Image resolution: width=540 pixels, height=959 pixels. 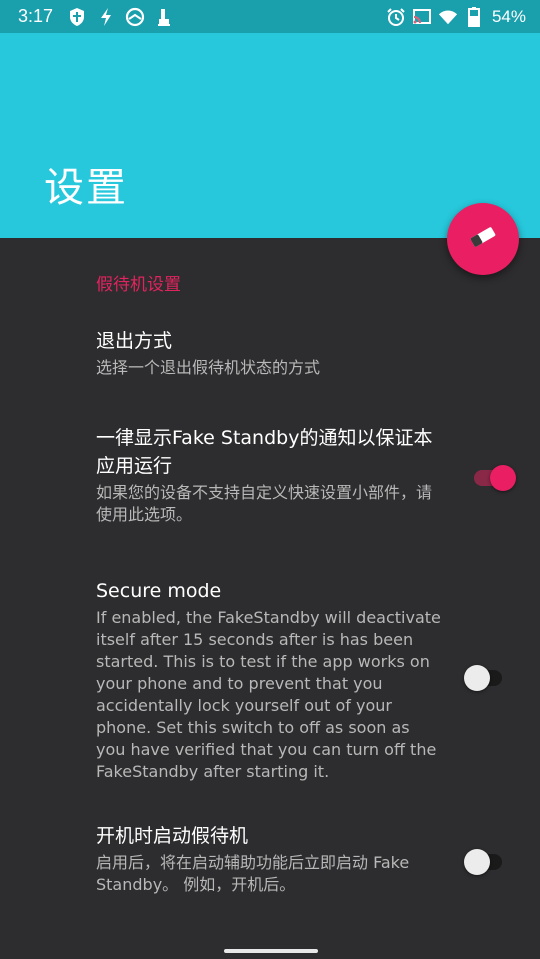 What do you see at coordinates (422, 17) in the screenshot?
I see `cast-icon` at bounding box center [422, 17].